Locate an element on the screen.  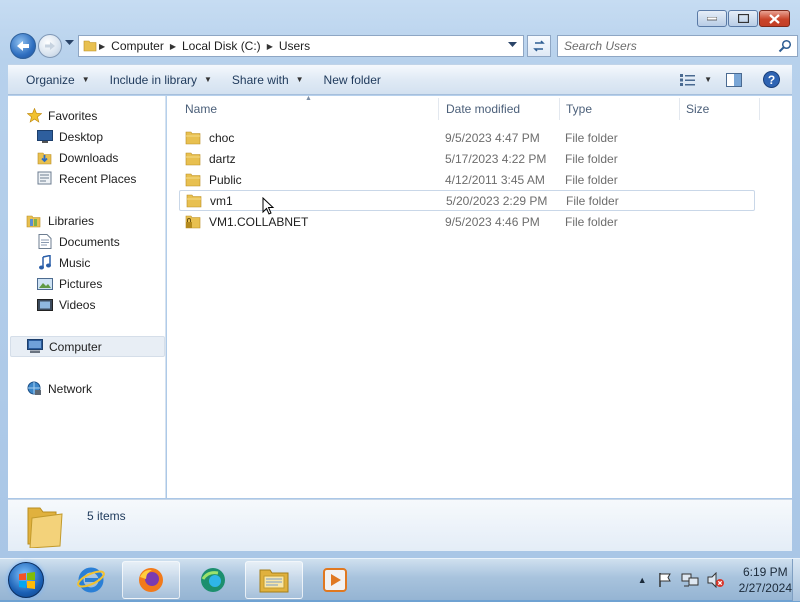
file-date: 5/17/2023 4:22 PM is located at coordinates (496, 158).